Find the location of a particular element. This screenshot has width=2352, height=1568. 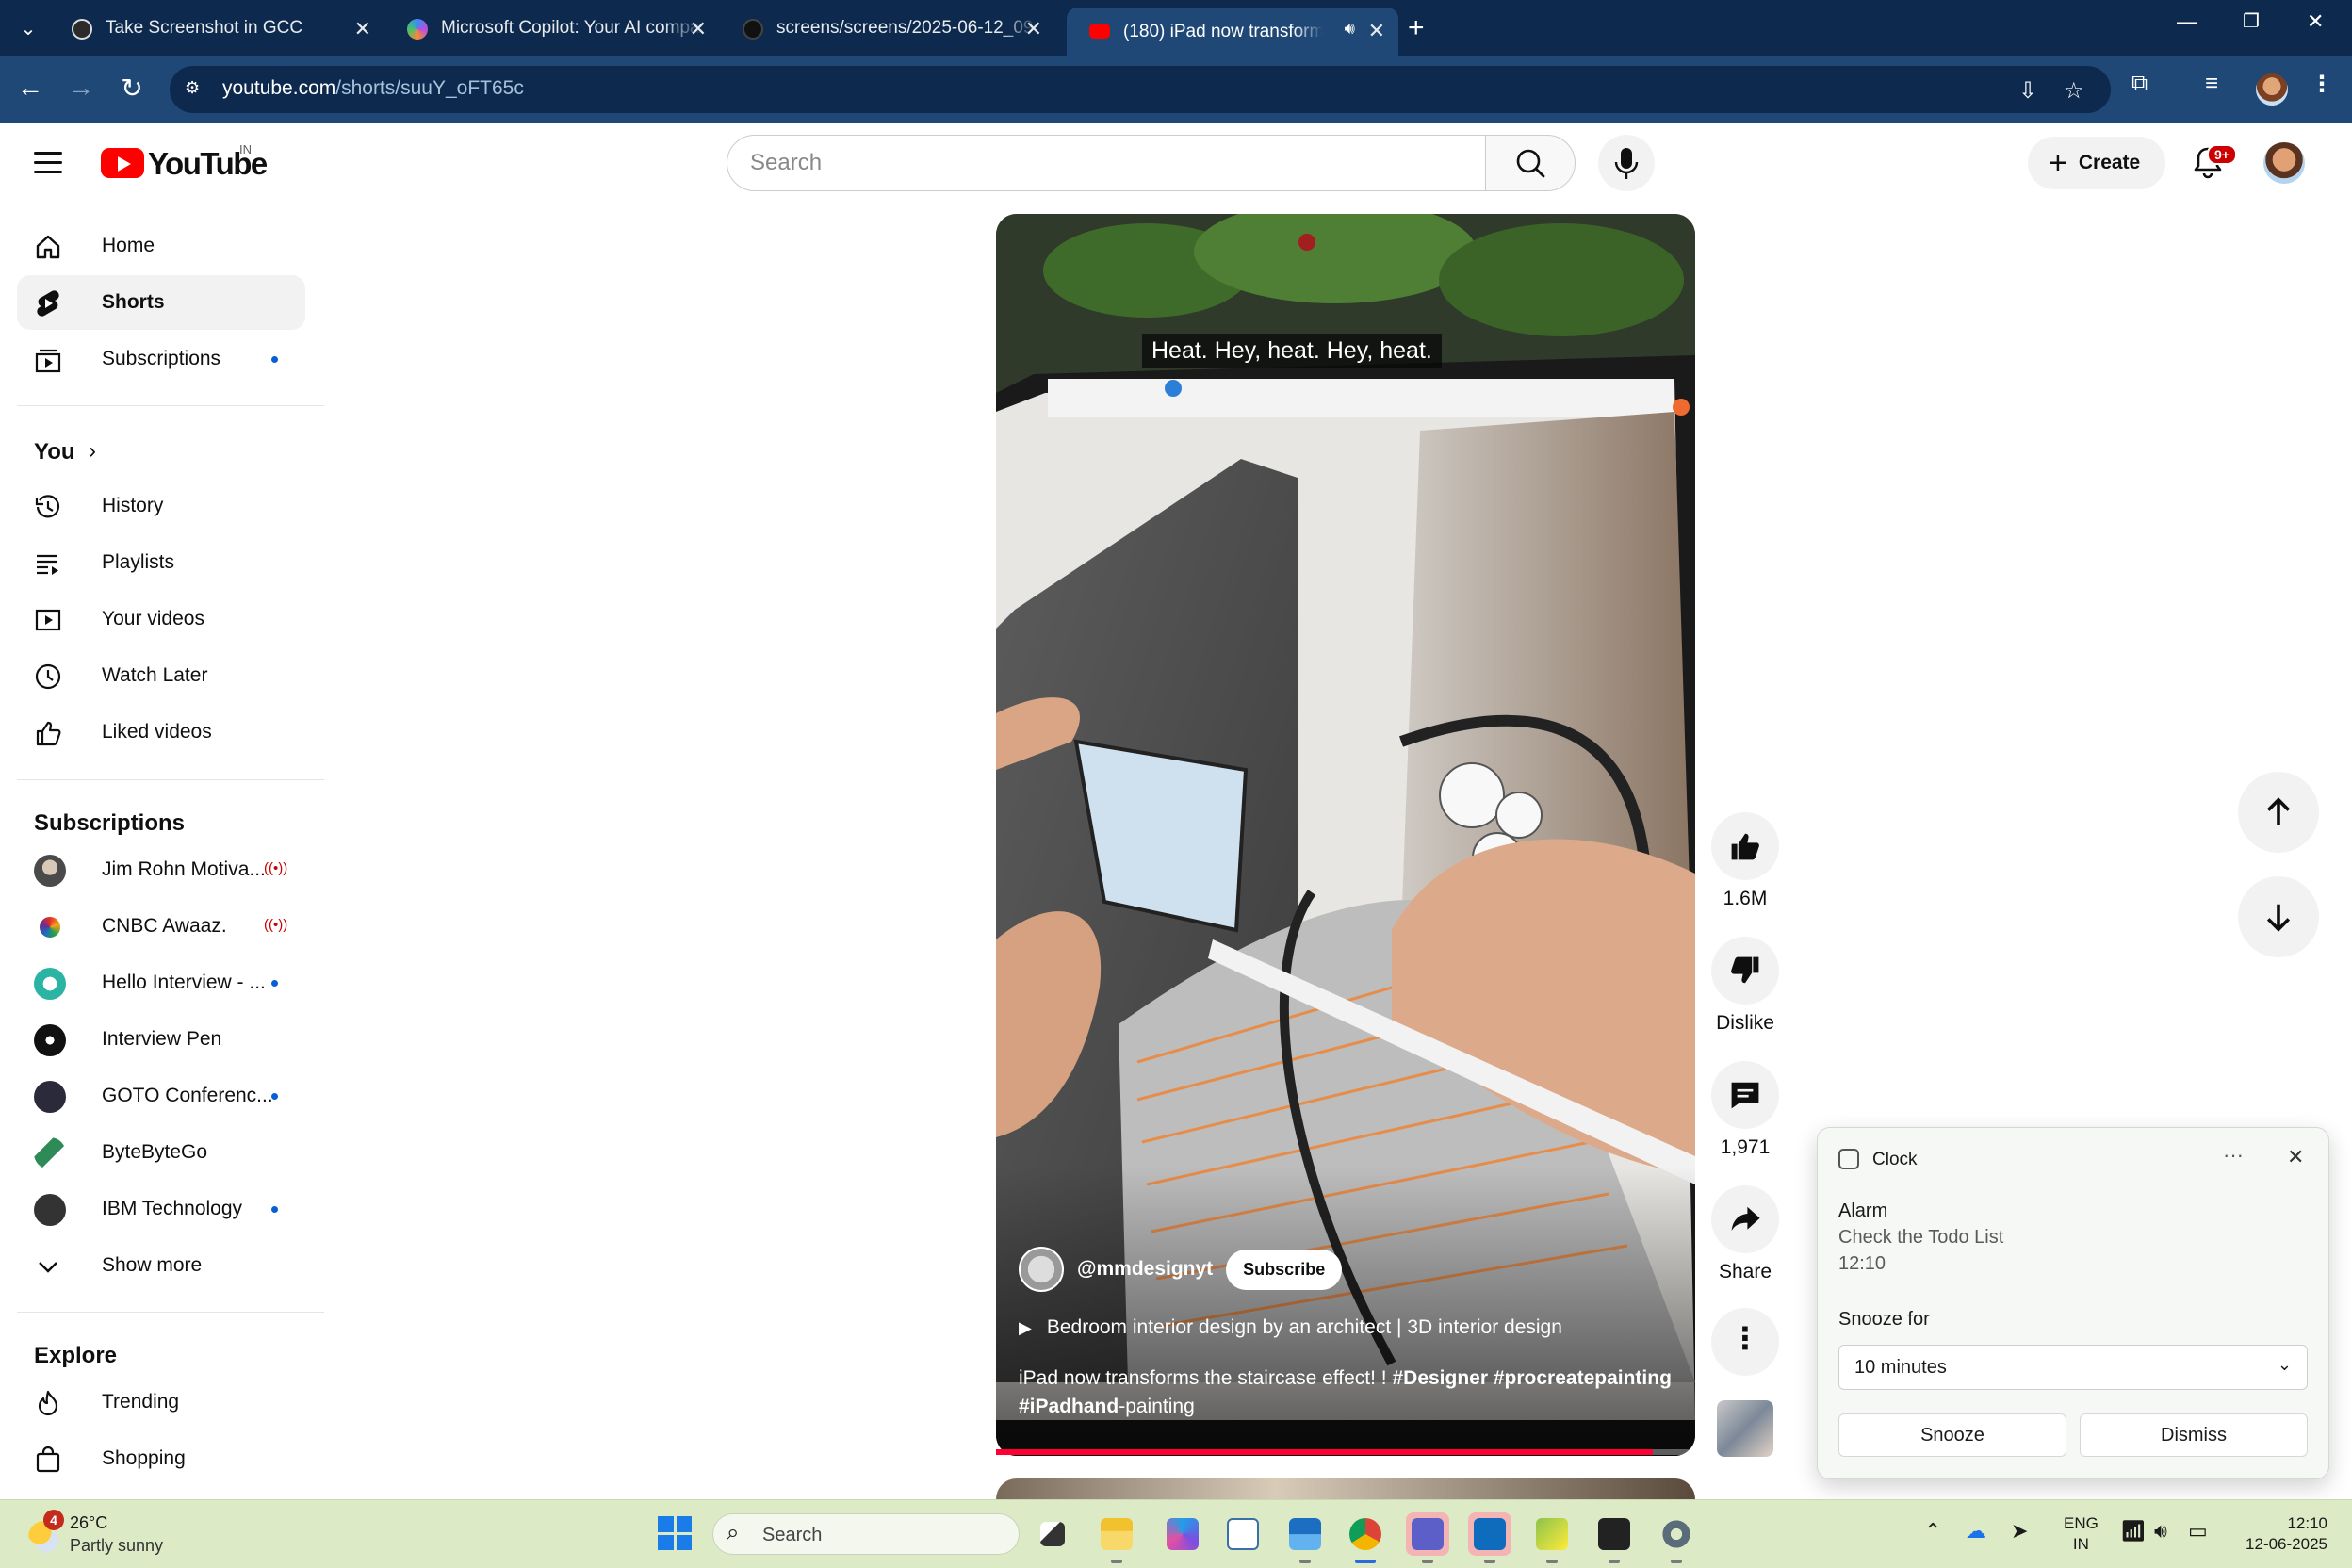

forward-icon: → is located at coordinates (81, 88).